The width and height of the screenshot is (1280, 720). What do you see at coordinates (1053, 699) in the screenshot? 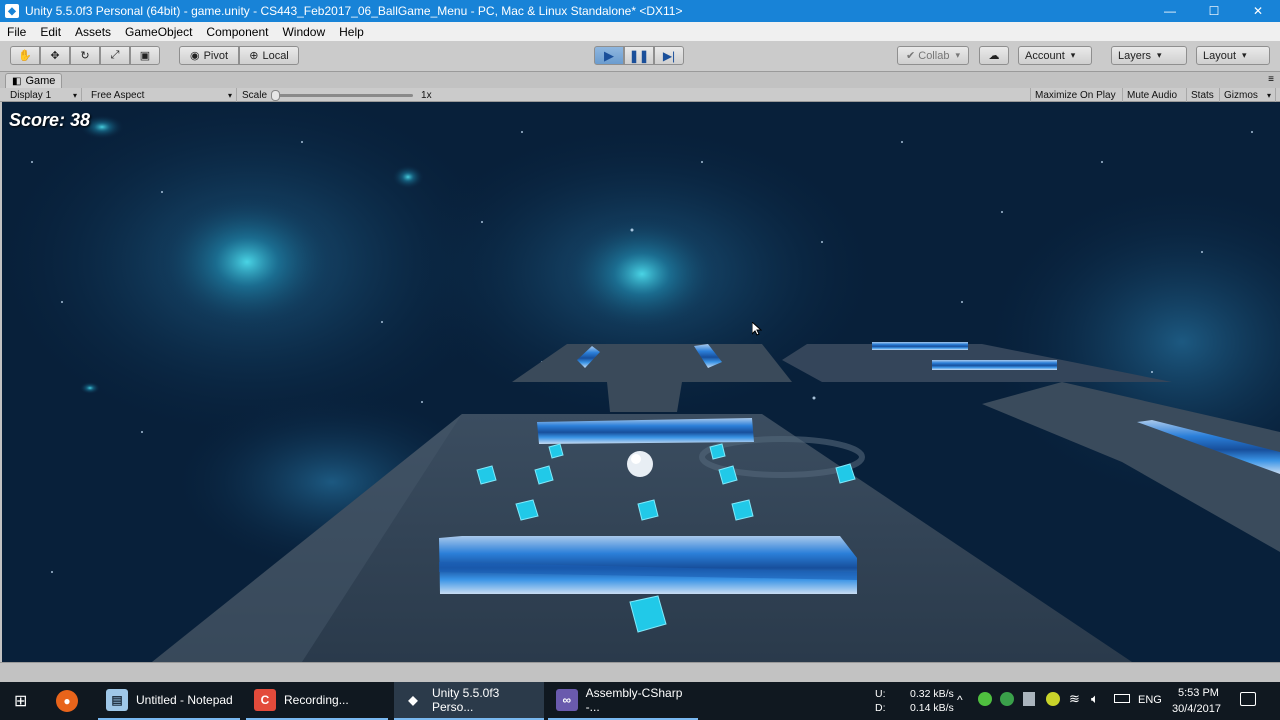
I see `tray-antivirus-icon` at bounding box center [1053, 699].